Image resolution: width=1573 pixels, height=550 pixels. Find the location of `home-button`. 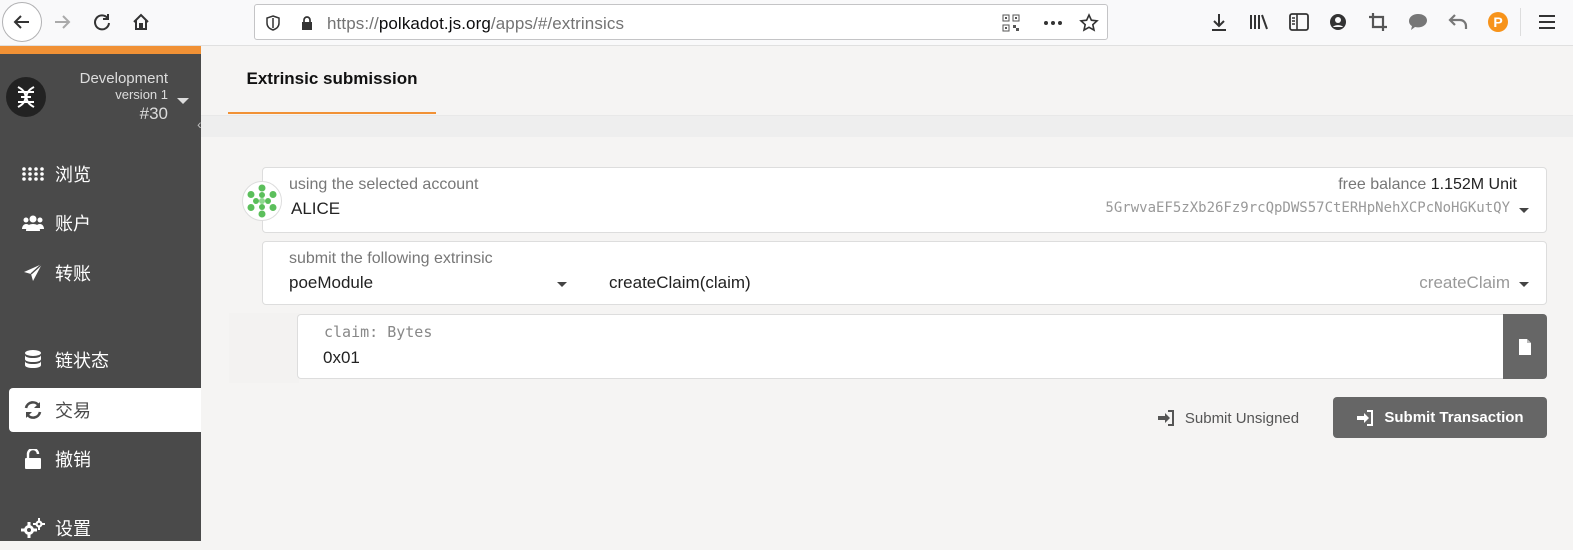

home-button is located at coordinates (141, 22).